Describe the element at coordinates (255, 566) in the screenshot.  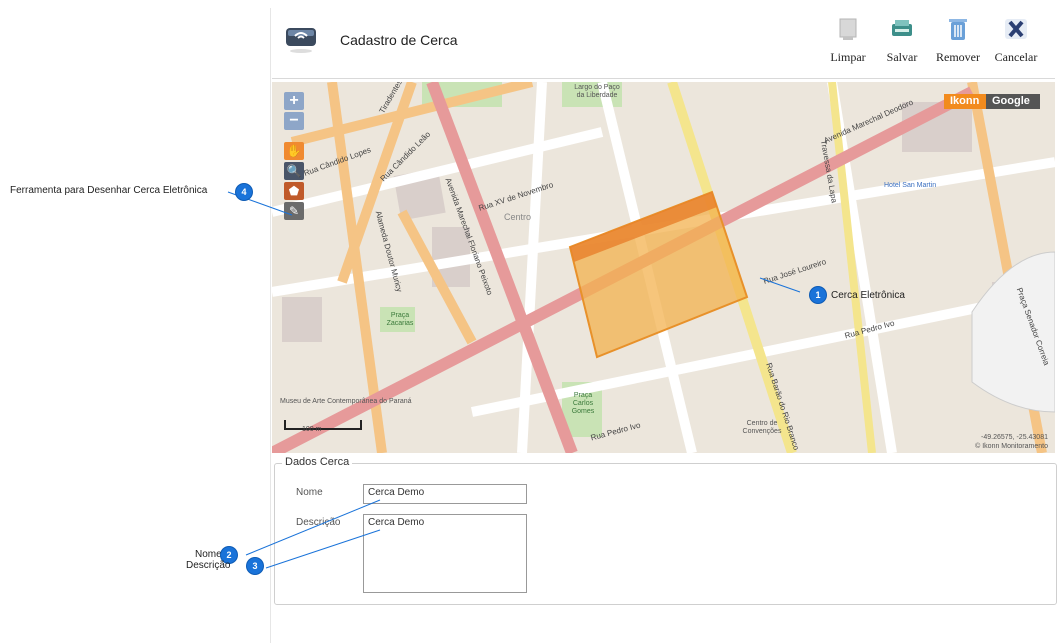
I see `callout-3-badge: 3` at that location.